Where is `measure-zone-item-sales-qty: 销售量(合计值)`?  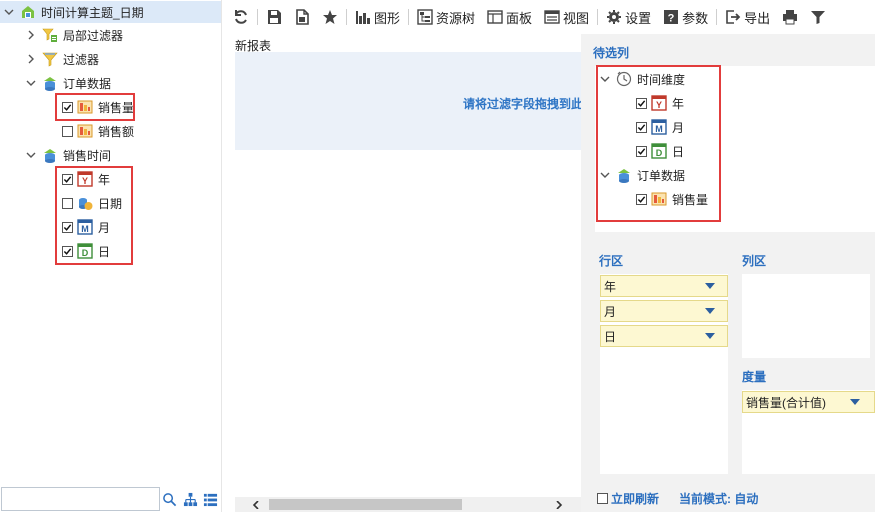 measure-zone-item-sales-qty: 销售量(合计值) is located at coordinates (808, 402).